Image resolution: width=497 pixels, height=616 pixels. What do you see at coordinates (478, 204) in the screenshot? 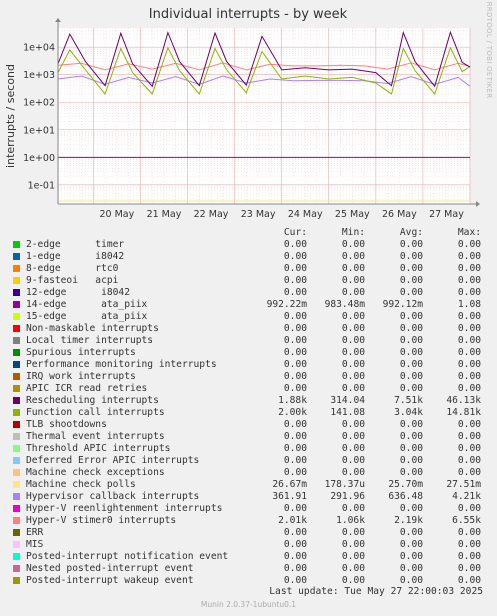
I see `x-axis-arrow` at bounding box center [478, 204].